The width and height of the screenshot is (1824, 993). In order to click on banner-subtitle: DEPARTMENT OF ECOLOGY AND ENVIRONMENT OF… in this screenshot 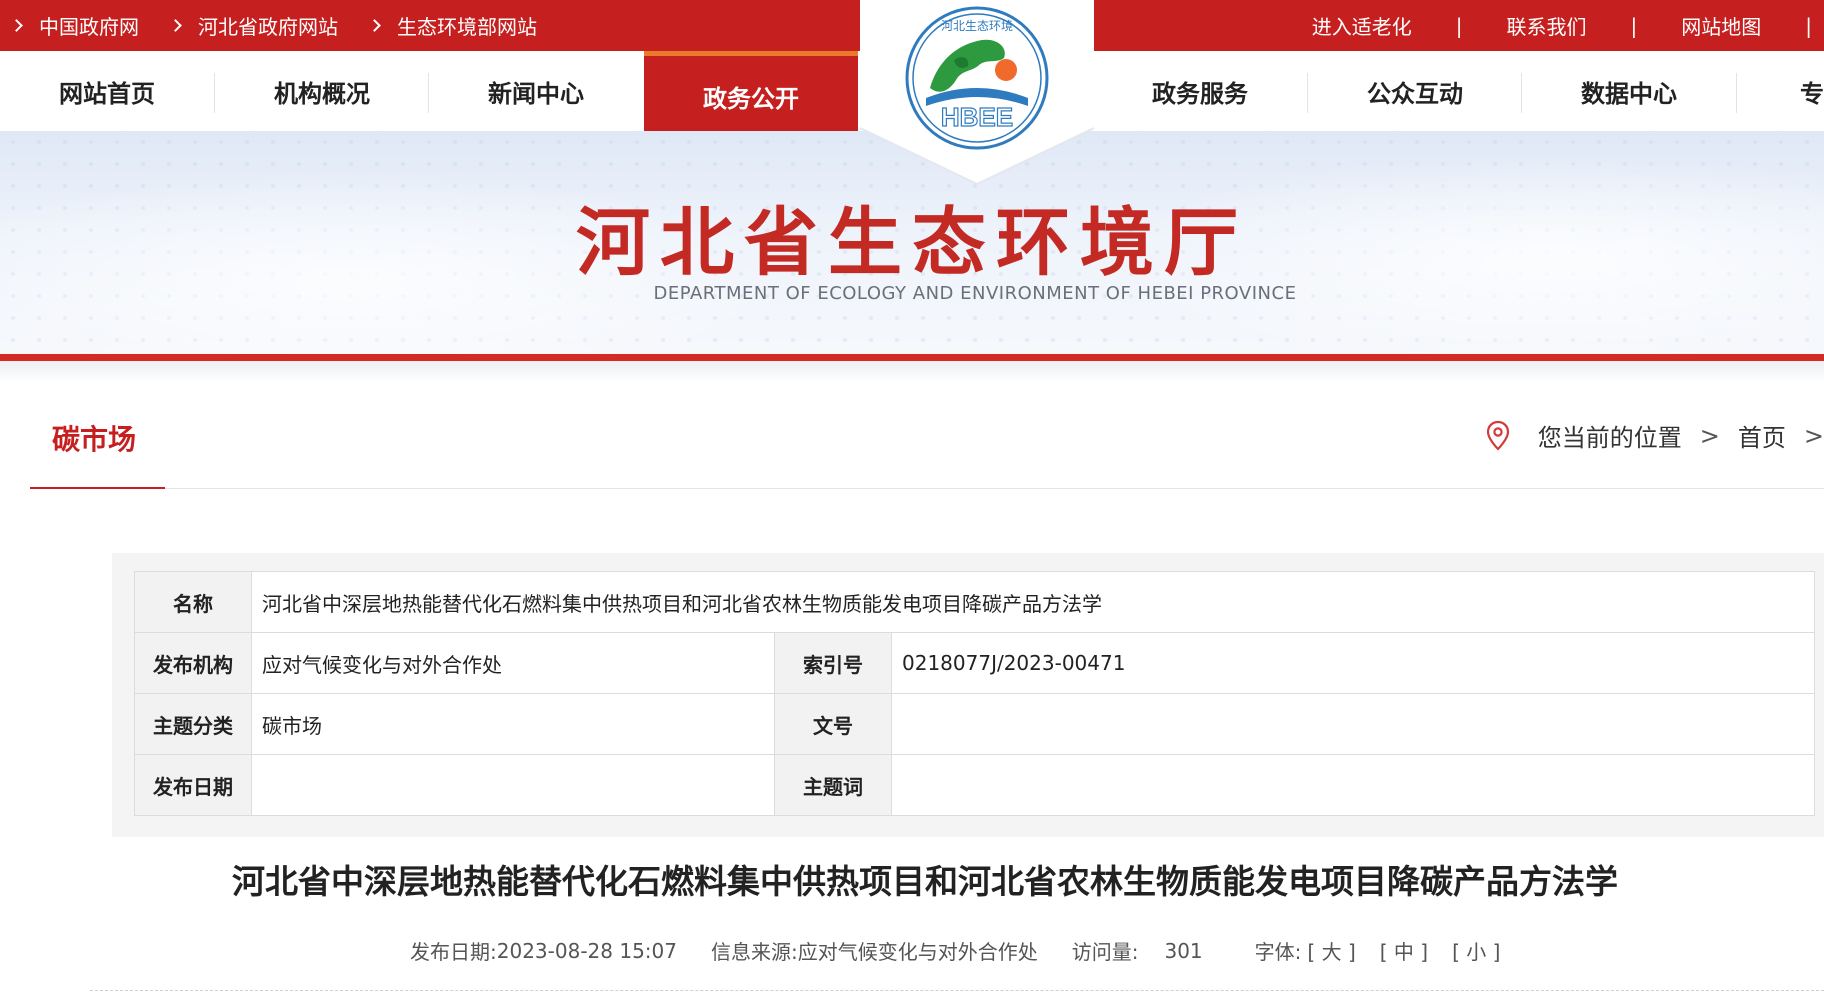, I will do `click(975, 293)`.